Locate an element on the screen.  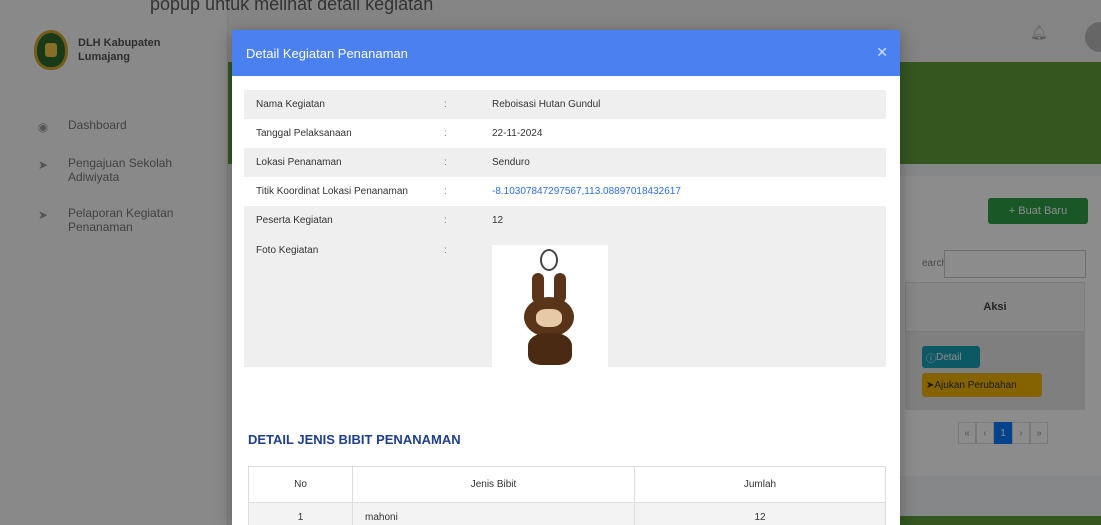
activity-photo is located at coordinates (550, 307).